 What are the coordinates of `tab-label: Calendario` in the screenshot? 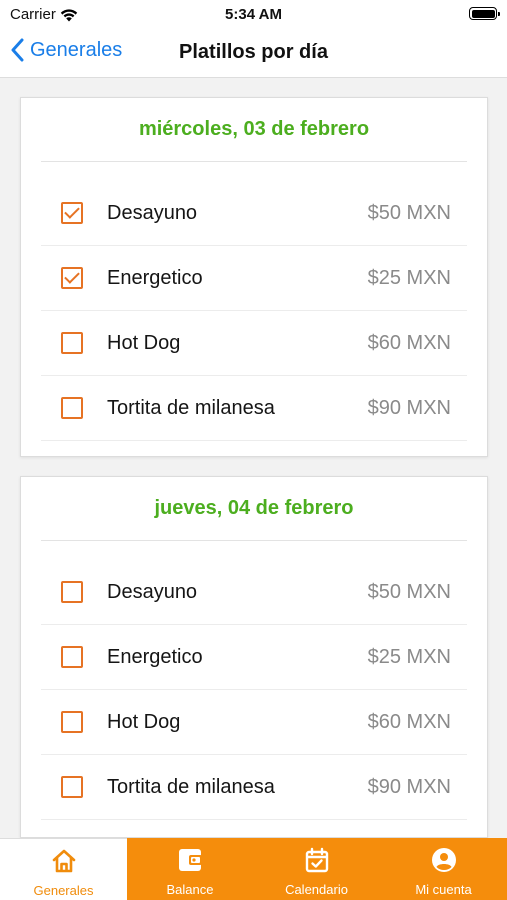 It's located at (316, 889).